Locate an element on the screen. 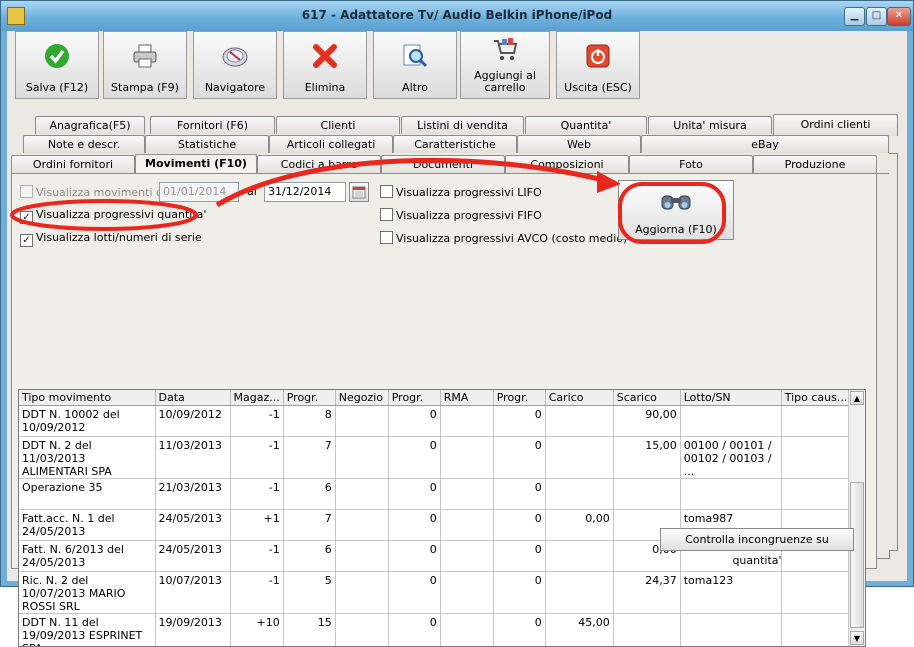 This screenshot has height=647, width=914. fifo-label: Visualizza progressivi FIFO is located at coordinates (469, 215).